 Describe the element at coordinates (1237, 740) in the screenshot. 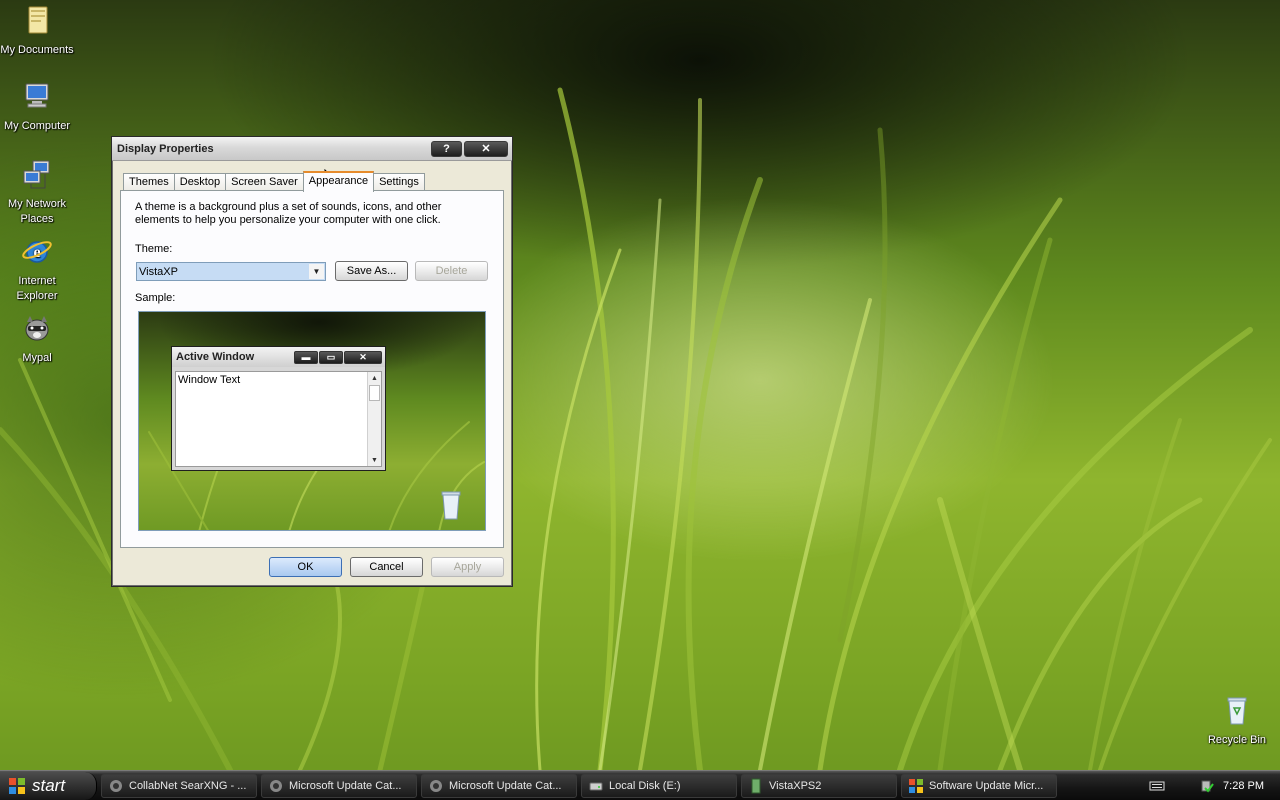

I see `desktop-icon-label: Recycle Bin` at that location.